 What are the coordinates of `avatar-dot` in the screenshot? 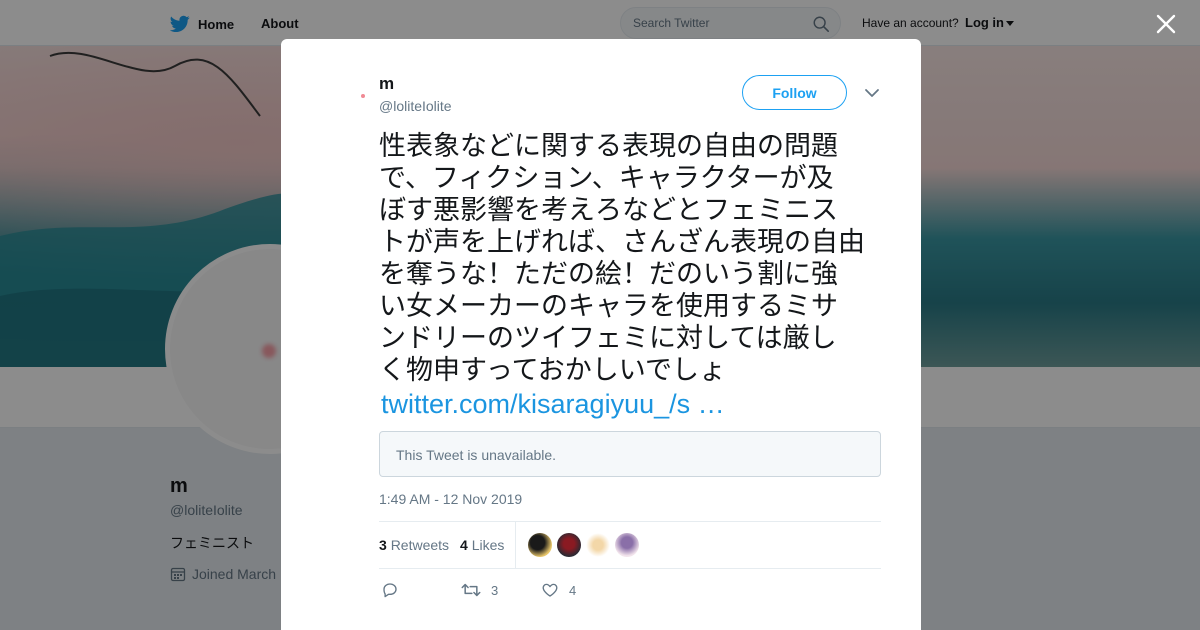 It's located at (363, 96).